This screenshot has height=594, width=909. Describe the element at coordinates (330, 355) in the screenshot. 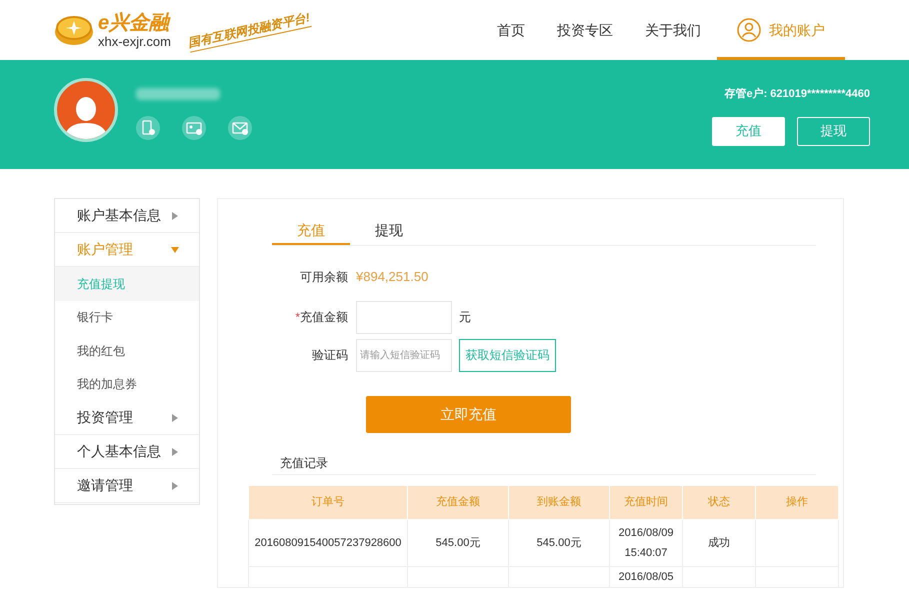

I see `field-label: 验证码` at that location.